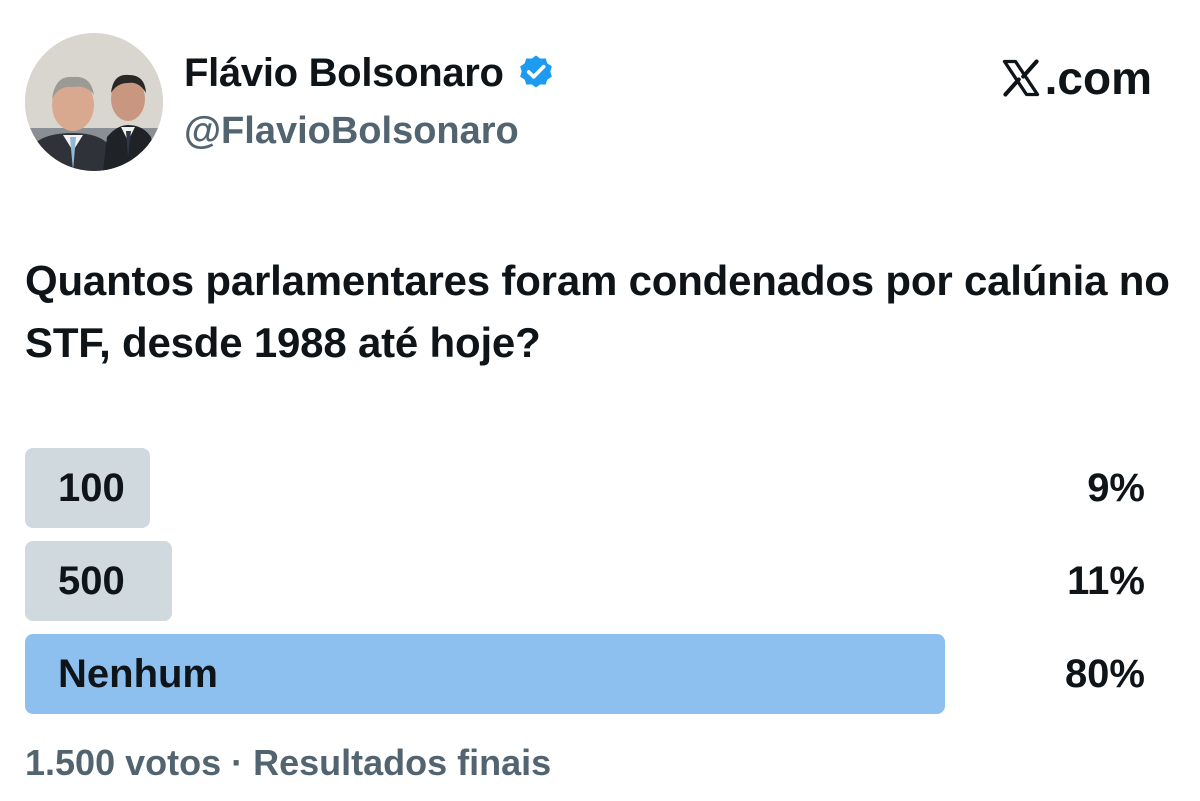  Describe the element at coordinates (1116, 488) in the screenshot. I see `poll-option-percent: 9%` at that location.